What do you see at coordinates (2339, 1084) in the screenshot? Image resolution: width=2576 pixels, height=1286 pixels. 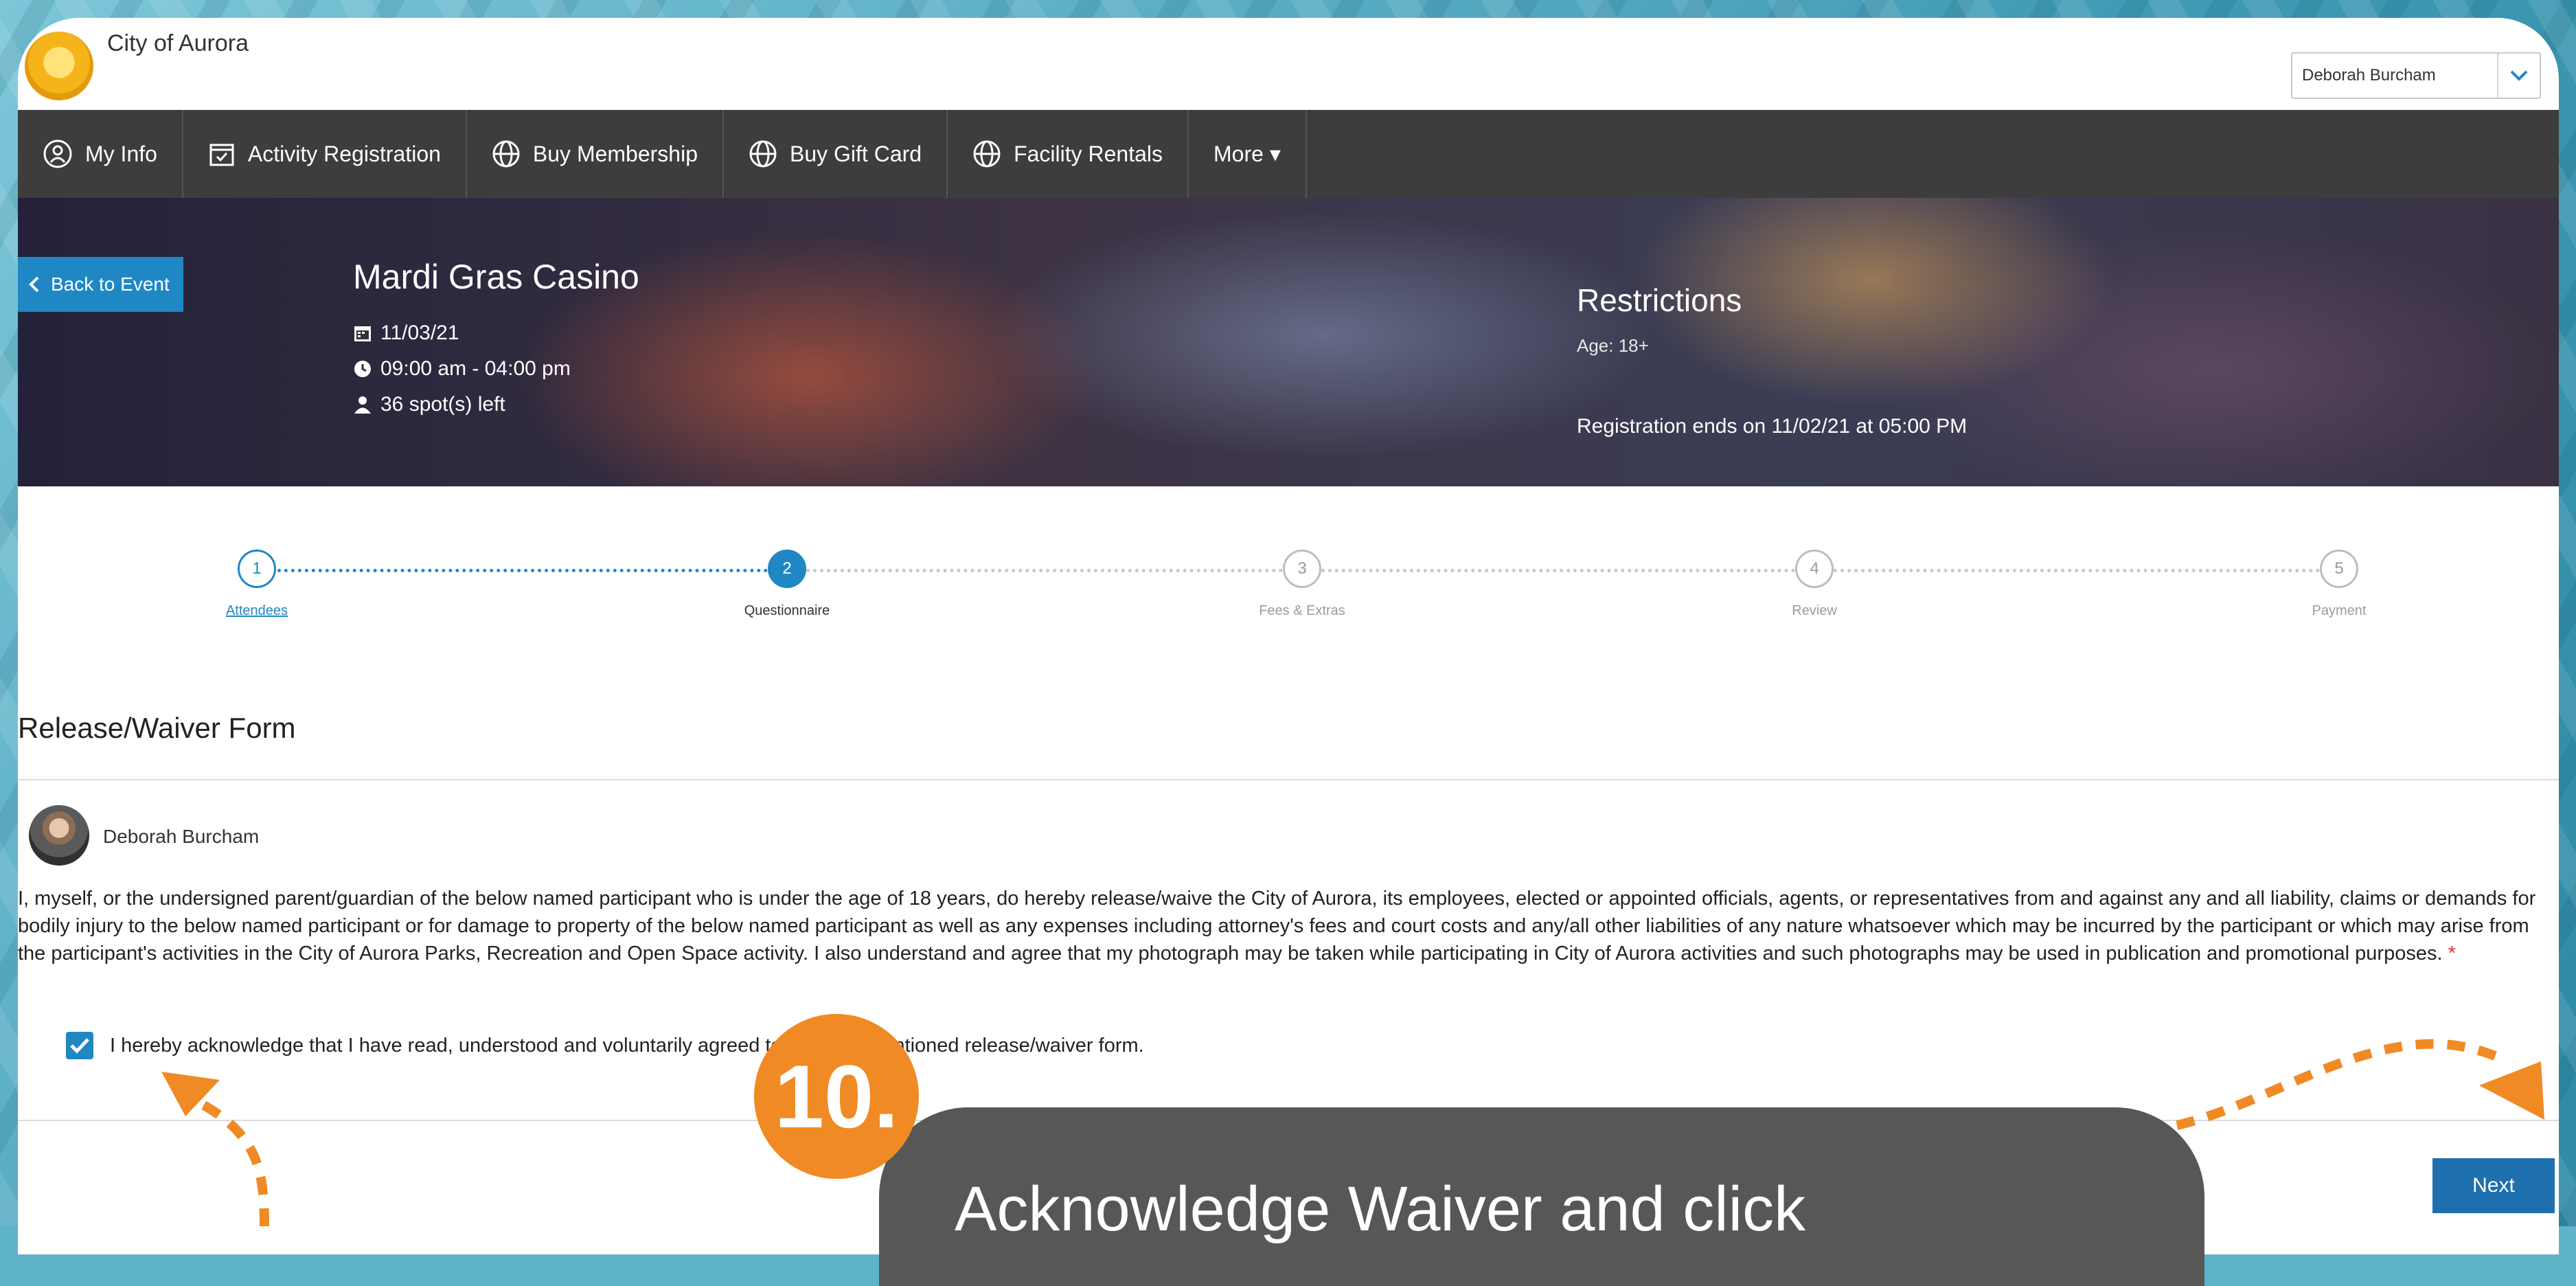 I see `arrow-to-next` at bounding box center [2339, 1084].